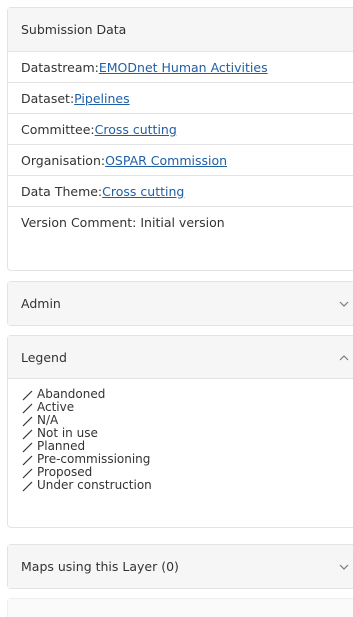 This screenshot has height=617, width=353. What do you see at coordinates (60, 67) in the screenshot?
I see `datastream-label: Datastream:` at bounding box center [60, 67].